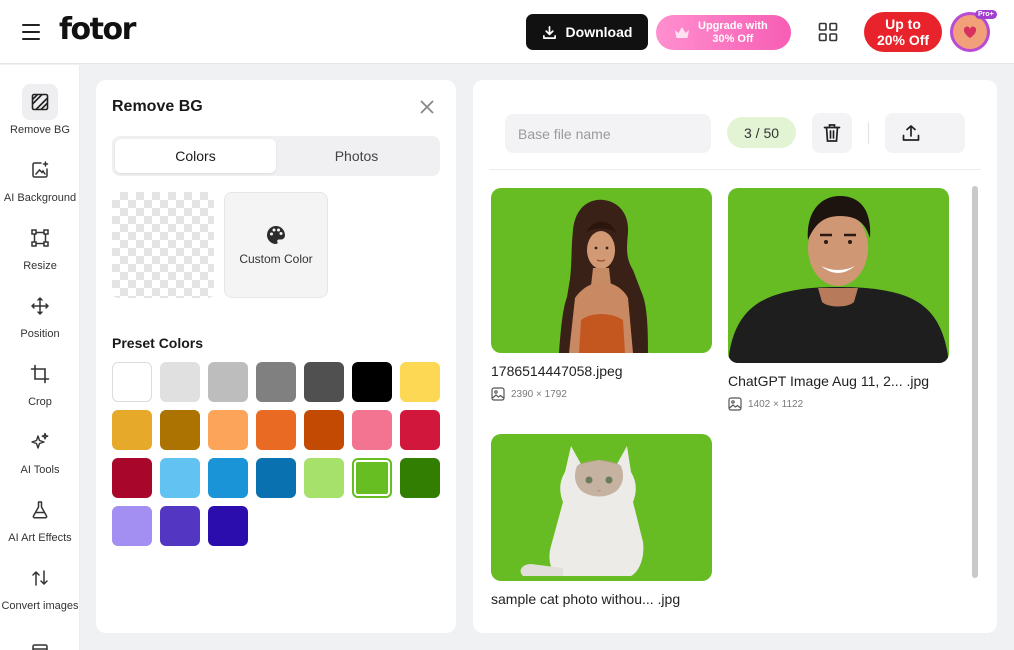 The image size is (1014, 650). I want to click on sidebar-item-ai-tools: AI Tools, so click(39, 451).